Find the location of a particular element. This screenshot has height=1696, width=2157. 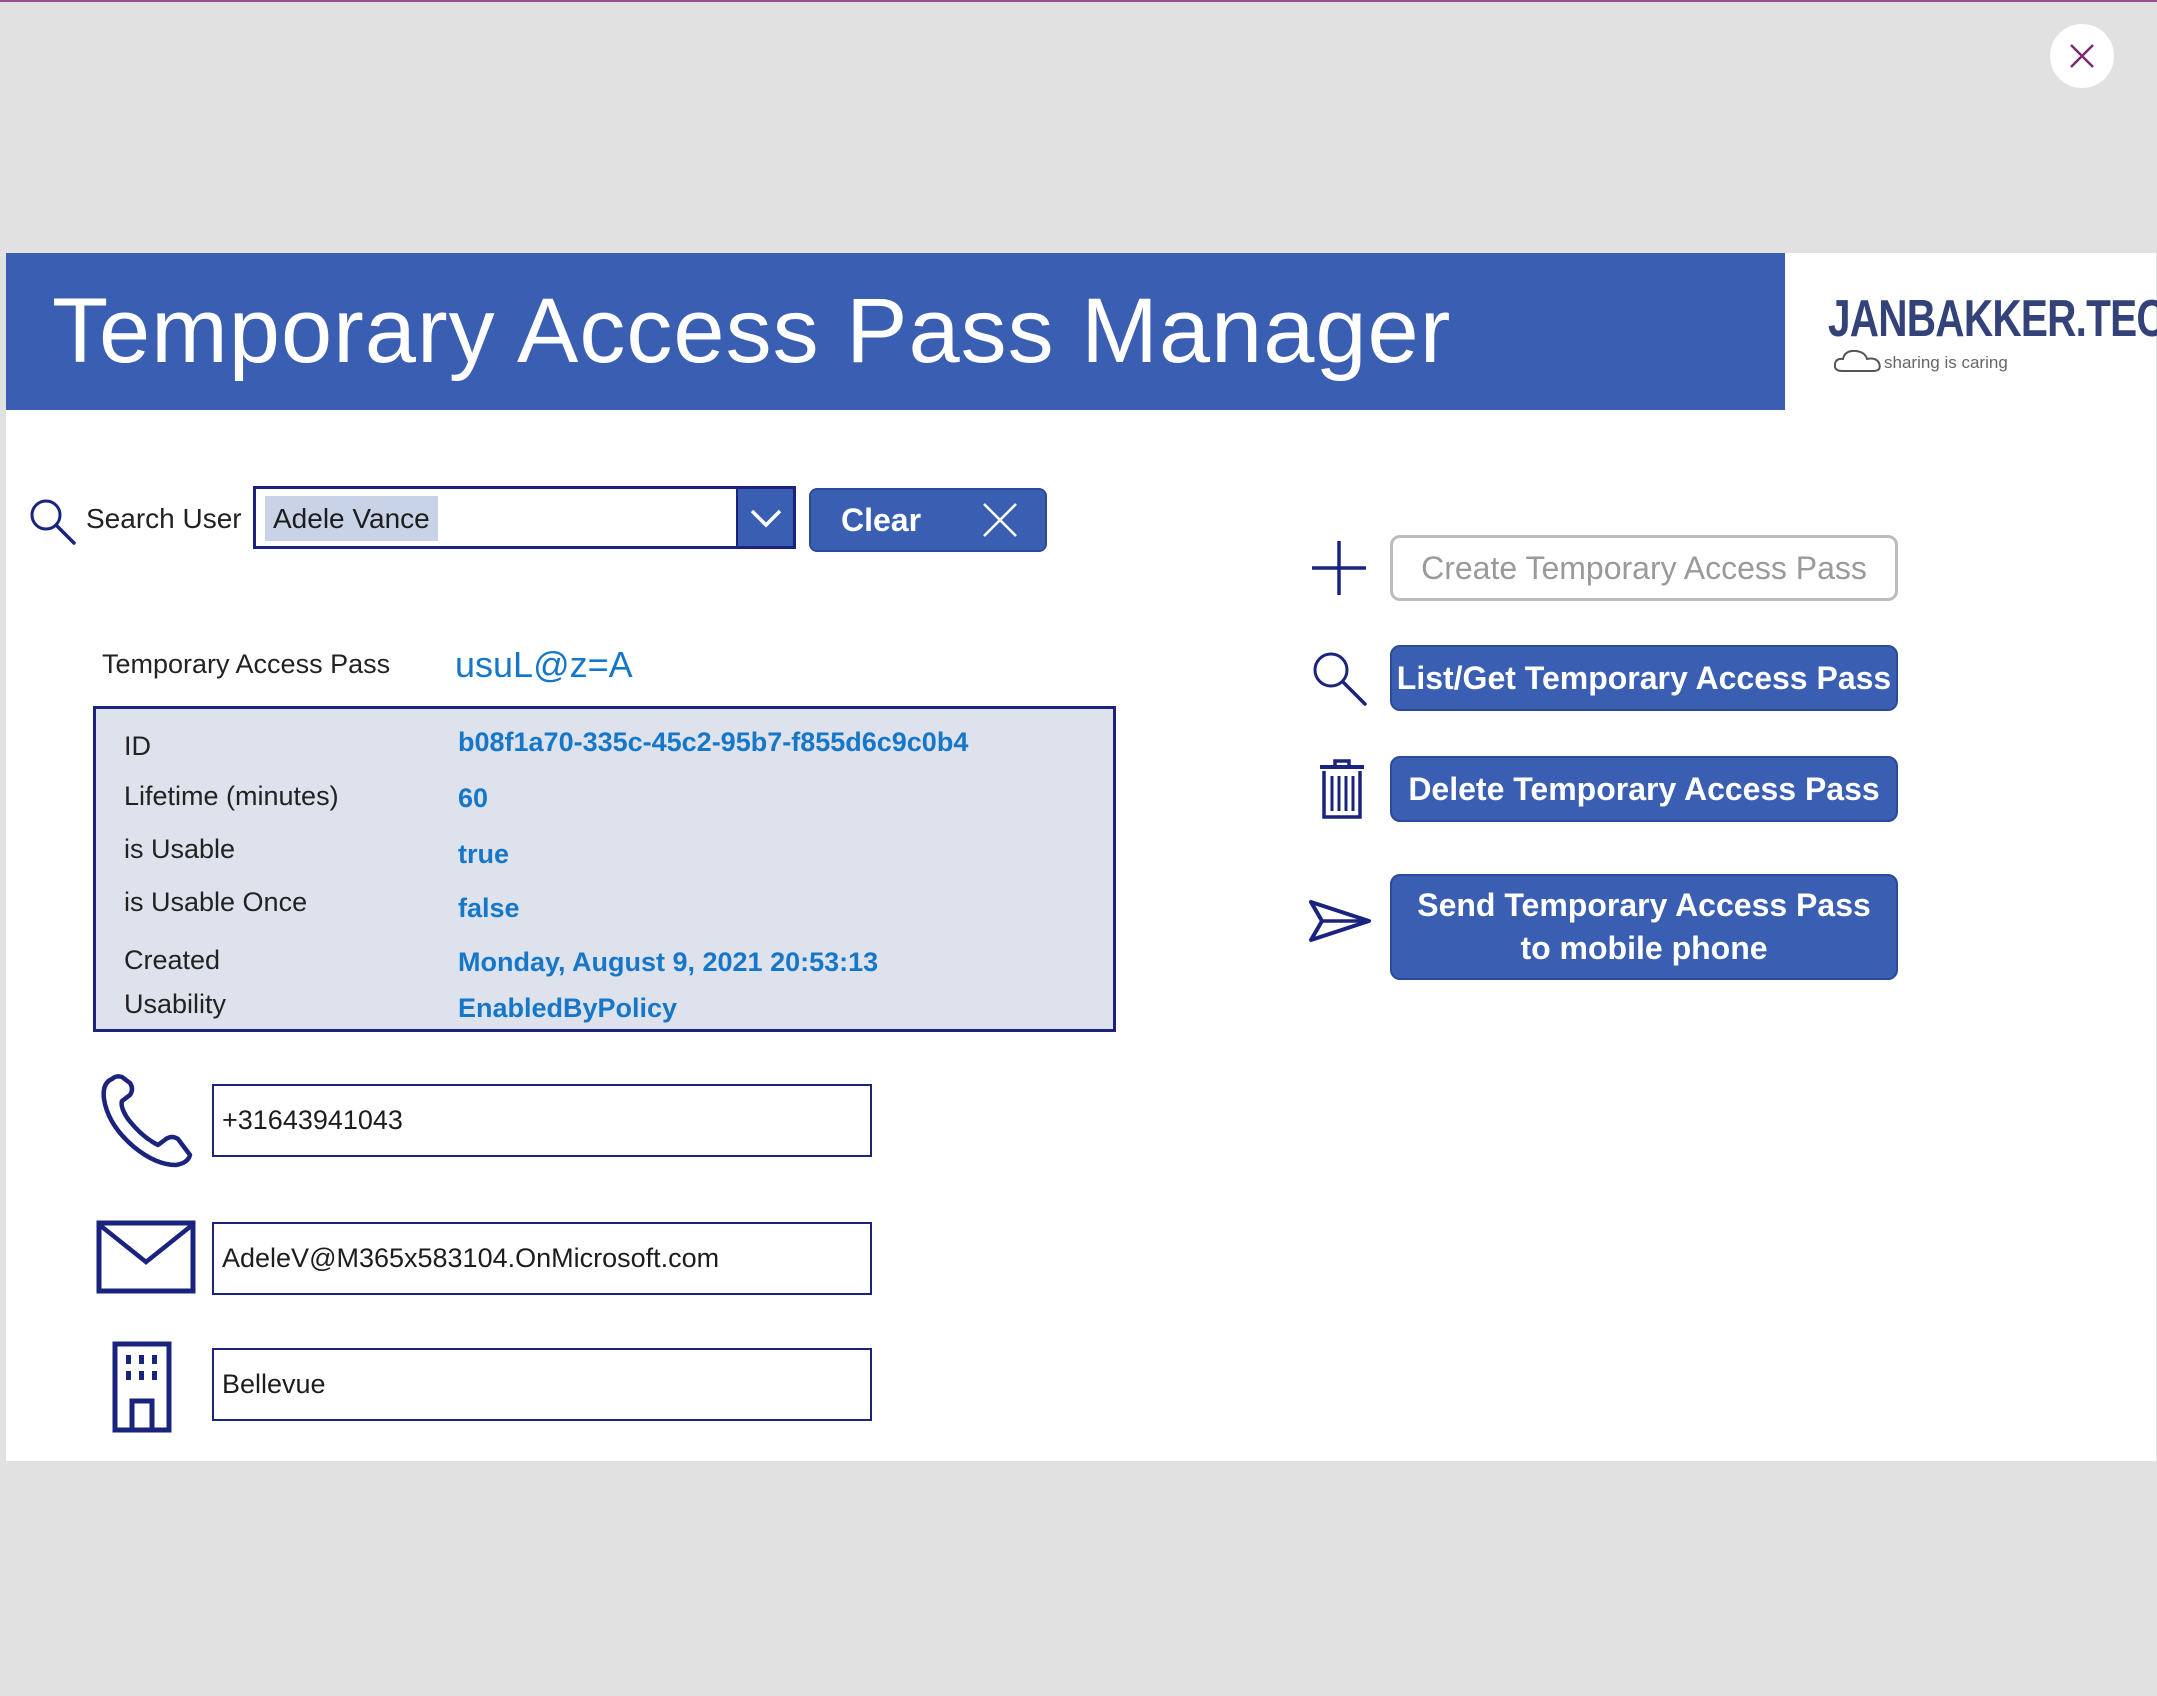

plus-icon is located at coordinates (1339, 568).